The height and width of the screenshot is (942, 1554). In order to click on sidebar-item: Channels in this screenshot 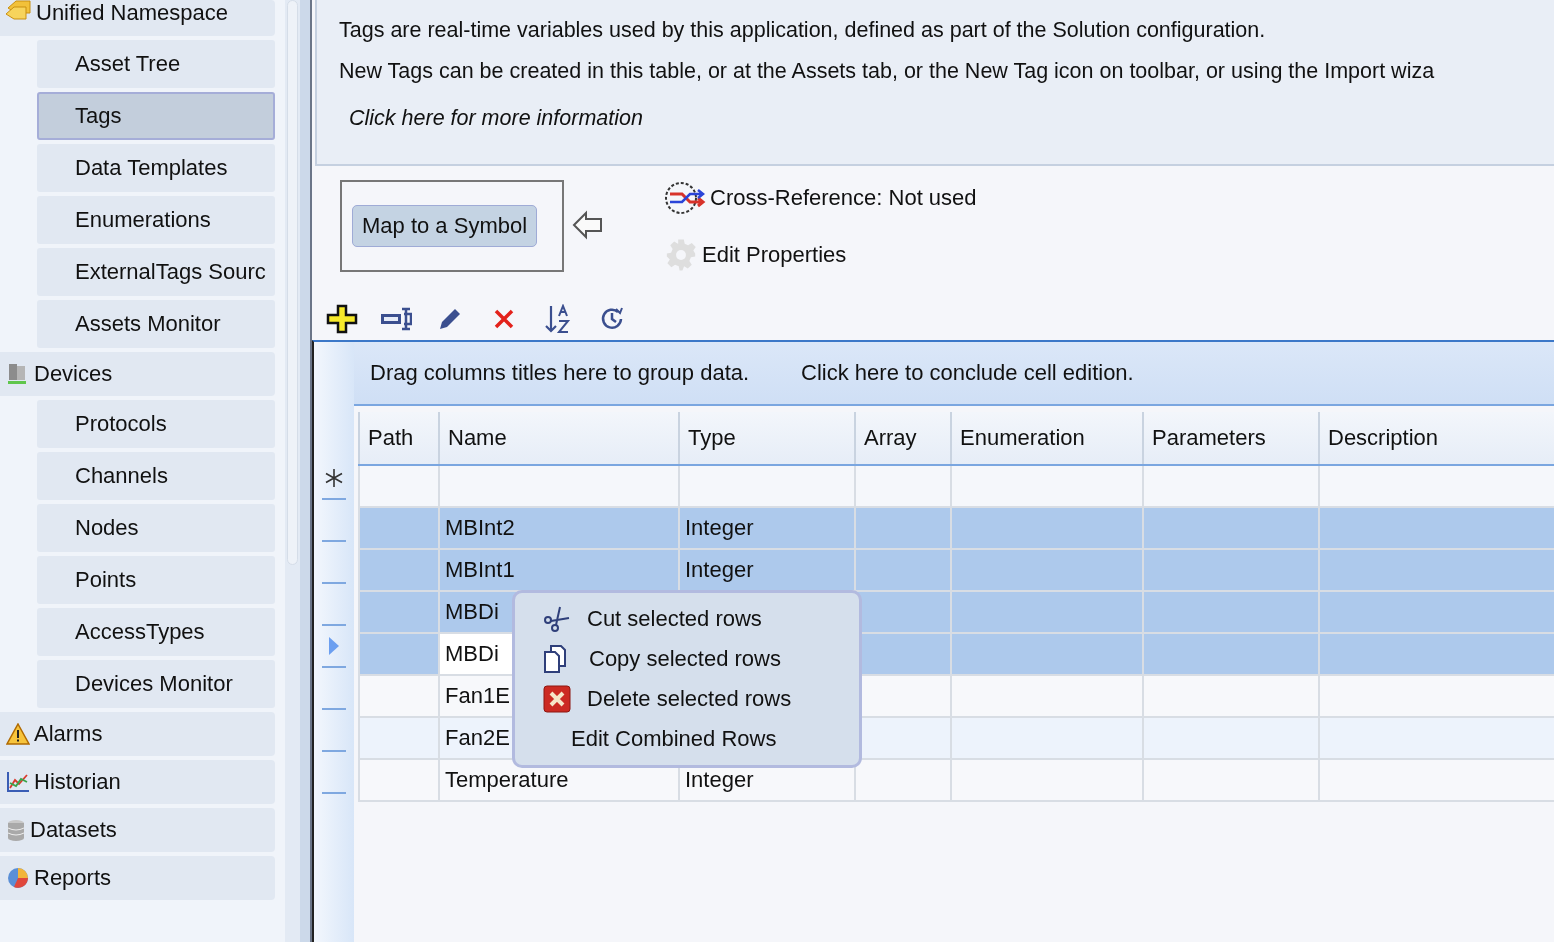, I will do `click(156, 476)`.